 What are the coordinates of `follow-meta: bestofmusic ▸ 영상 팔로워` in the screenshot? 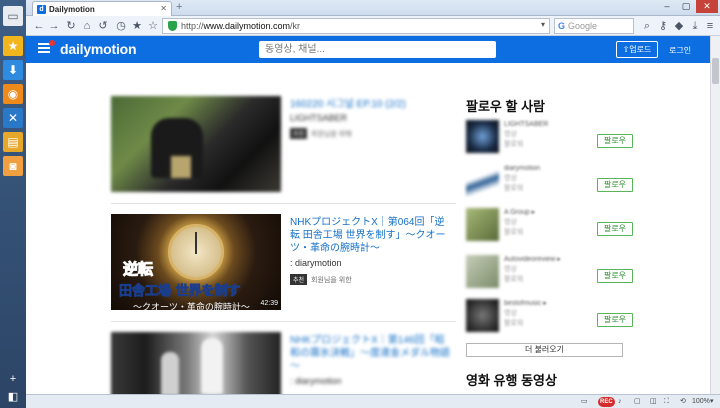 It's located at (525, 313).